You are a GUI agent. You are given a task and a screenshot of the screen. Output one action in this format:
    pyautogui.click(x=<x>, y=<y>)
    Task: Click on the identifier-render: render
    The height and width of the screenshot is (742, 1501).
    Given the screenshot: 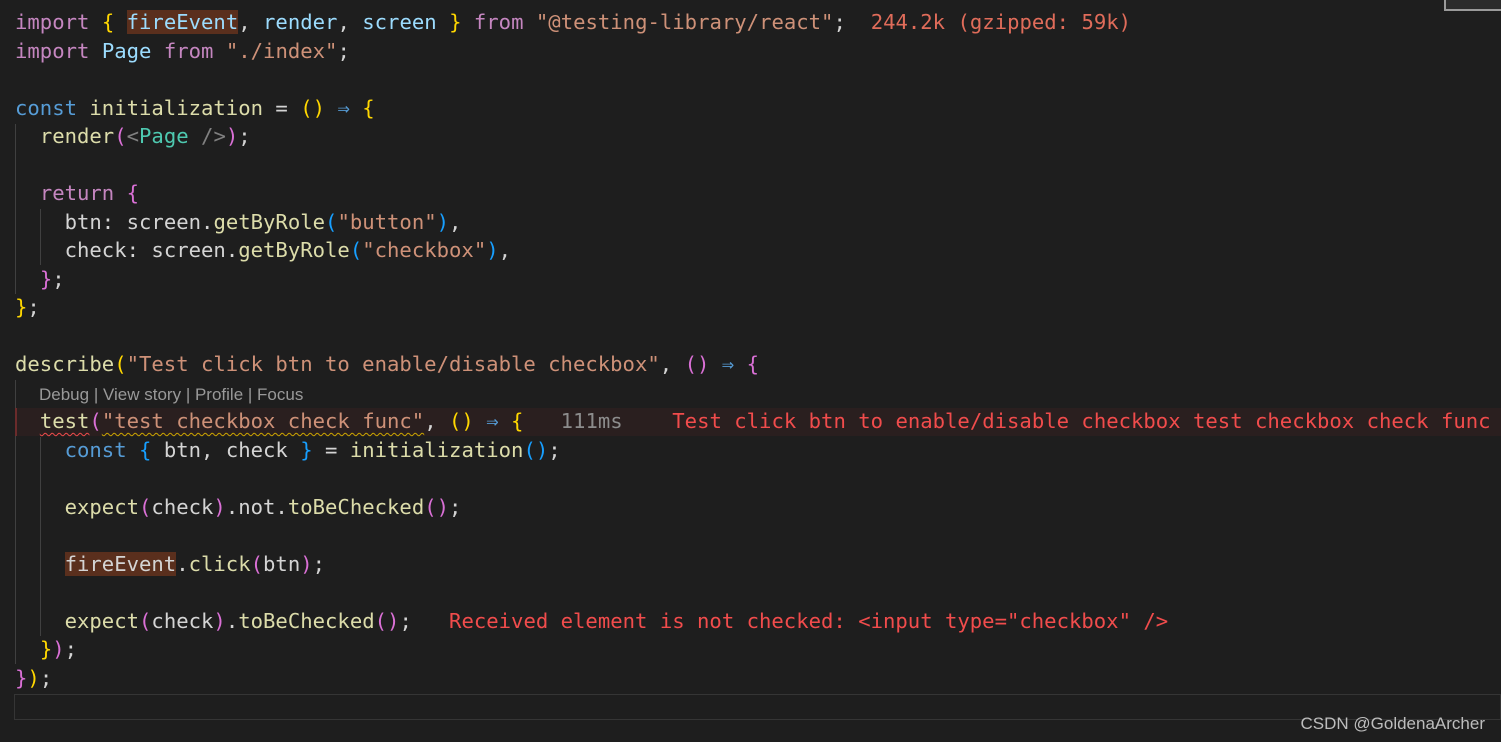 What is the action you would take?
    pyautogui.click(x=300, y=22)
    